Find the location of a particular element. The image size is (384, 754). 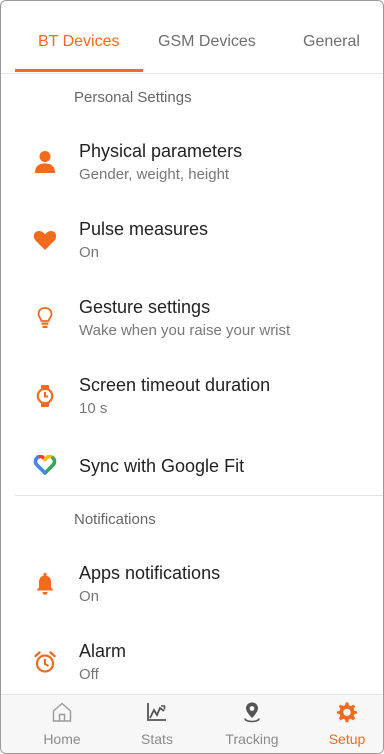

item-subtitle: Gender, weight, height is located at coordinates (154, 174).